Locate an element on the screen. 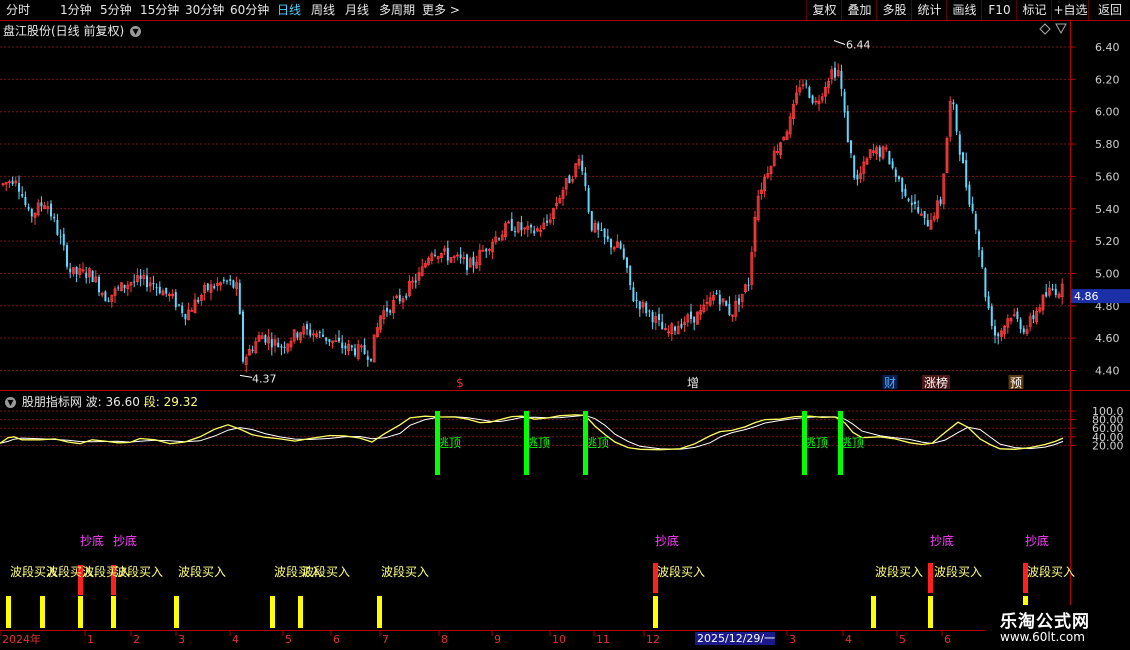 Image resolution: width=1130 pixels, height=650 pixels. top-label: 逃顶 is located at coordinates (538, 443).